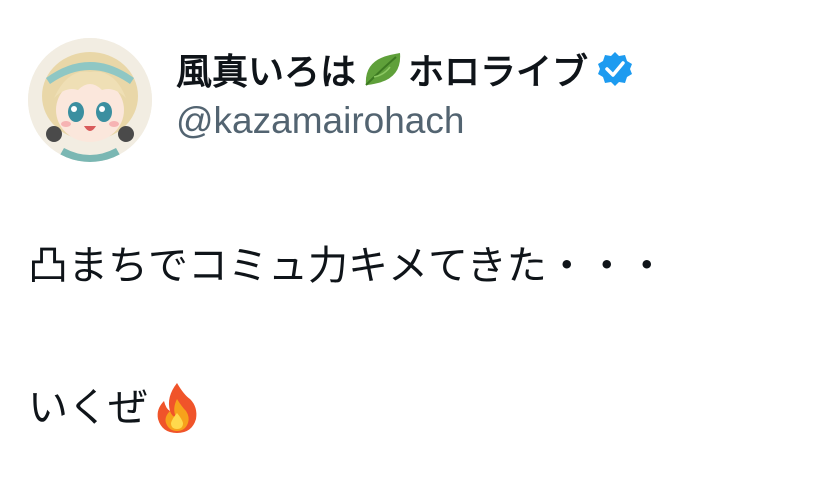 The height and width of the screenshot is (489, 837). Describe the element at coordinates (347, 266) in the screenshot. I see `tweet-text-line-1: 凸まちでコミュ力キメてきた・・・` at that location.